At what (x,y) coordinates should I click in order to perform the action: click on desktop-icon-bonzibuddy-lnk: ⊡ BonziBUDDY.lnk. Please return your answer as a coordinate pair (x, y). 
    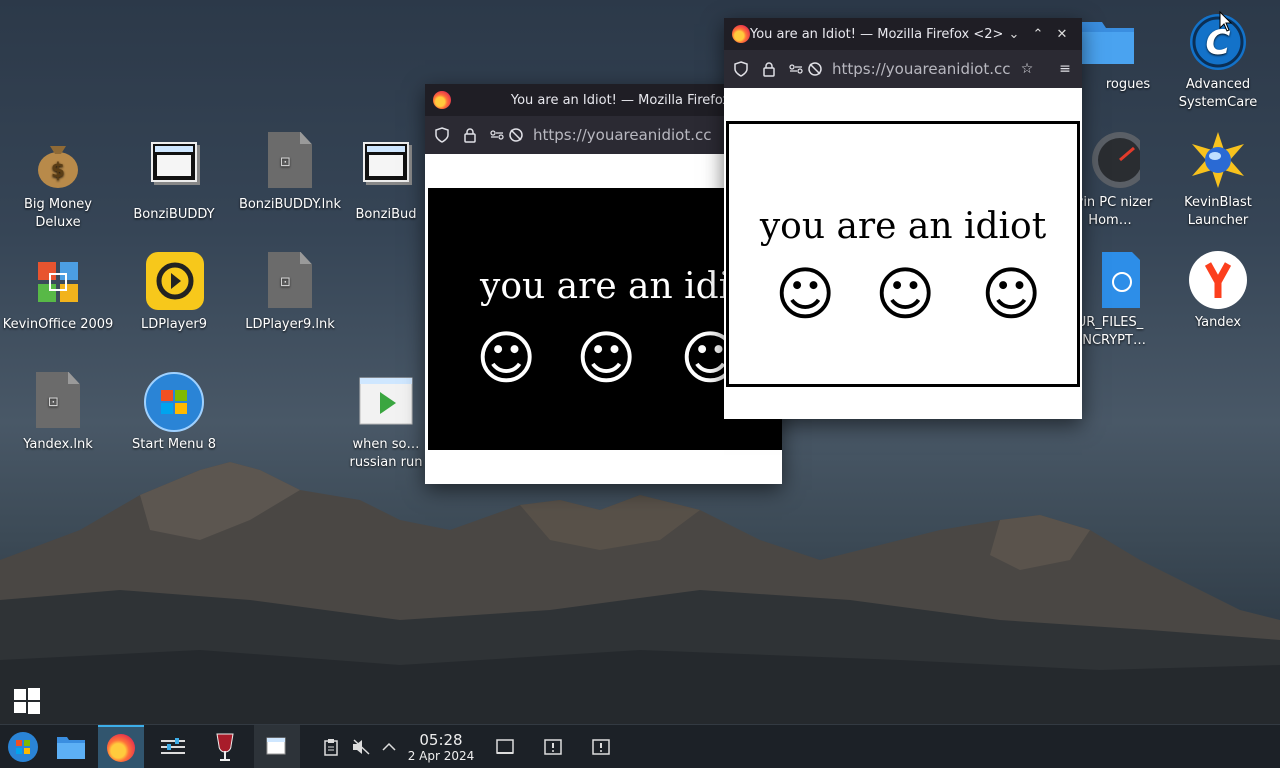
    Looking at the image, I should click on (290, 173).